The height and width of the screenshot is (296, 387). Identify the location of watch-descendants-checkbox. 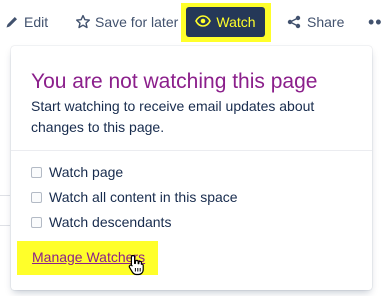
(36, 222).